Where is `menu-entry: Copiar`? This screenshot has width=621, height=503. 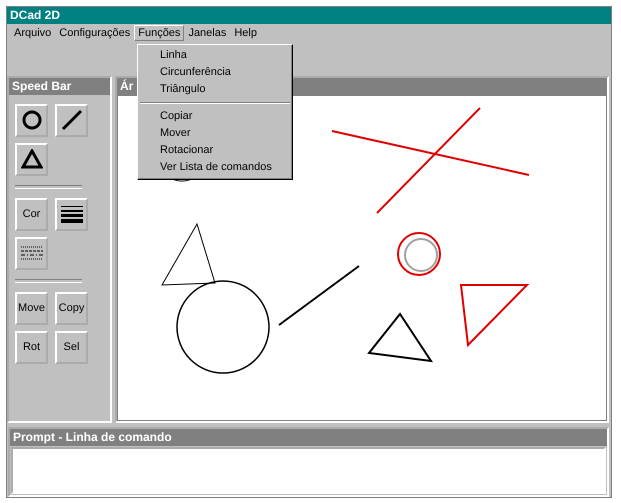 menu-entry: Copiar is located at coordinates (215, 116).